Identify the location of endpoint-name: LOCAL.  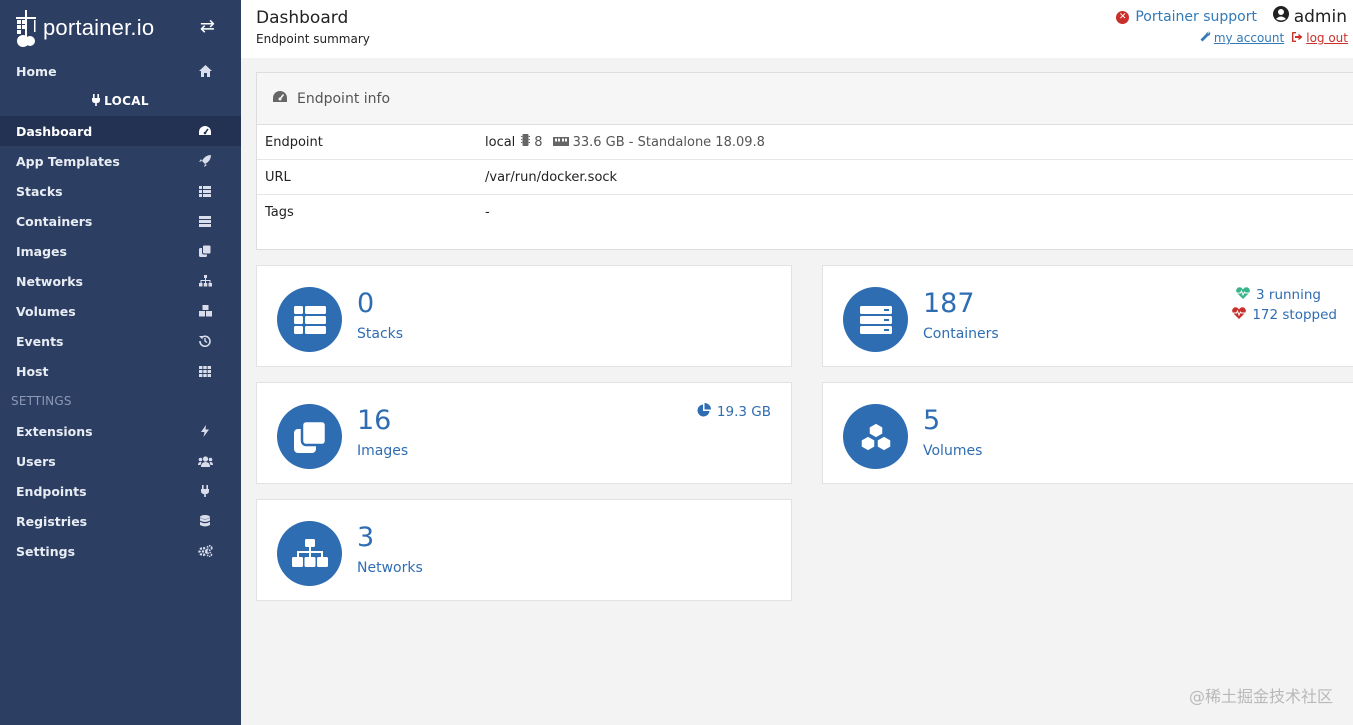
(126, 101).